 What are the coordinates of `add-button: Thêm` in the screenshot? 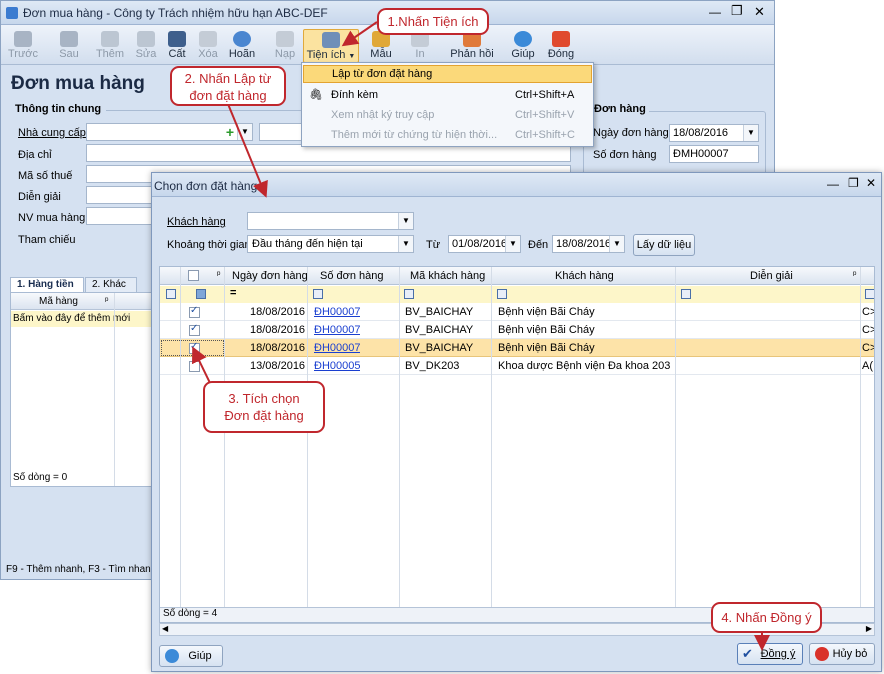 It's located at (110, 46).